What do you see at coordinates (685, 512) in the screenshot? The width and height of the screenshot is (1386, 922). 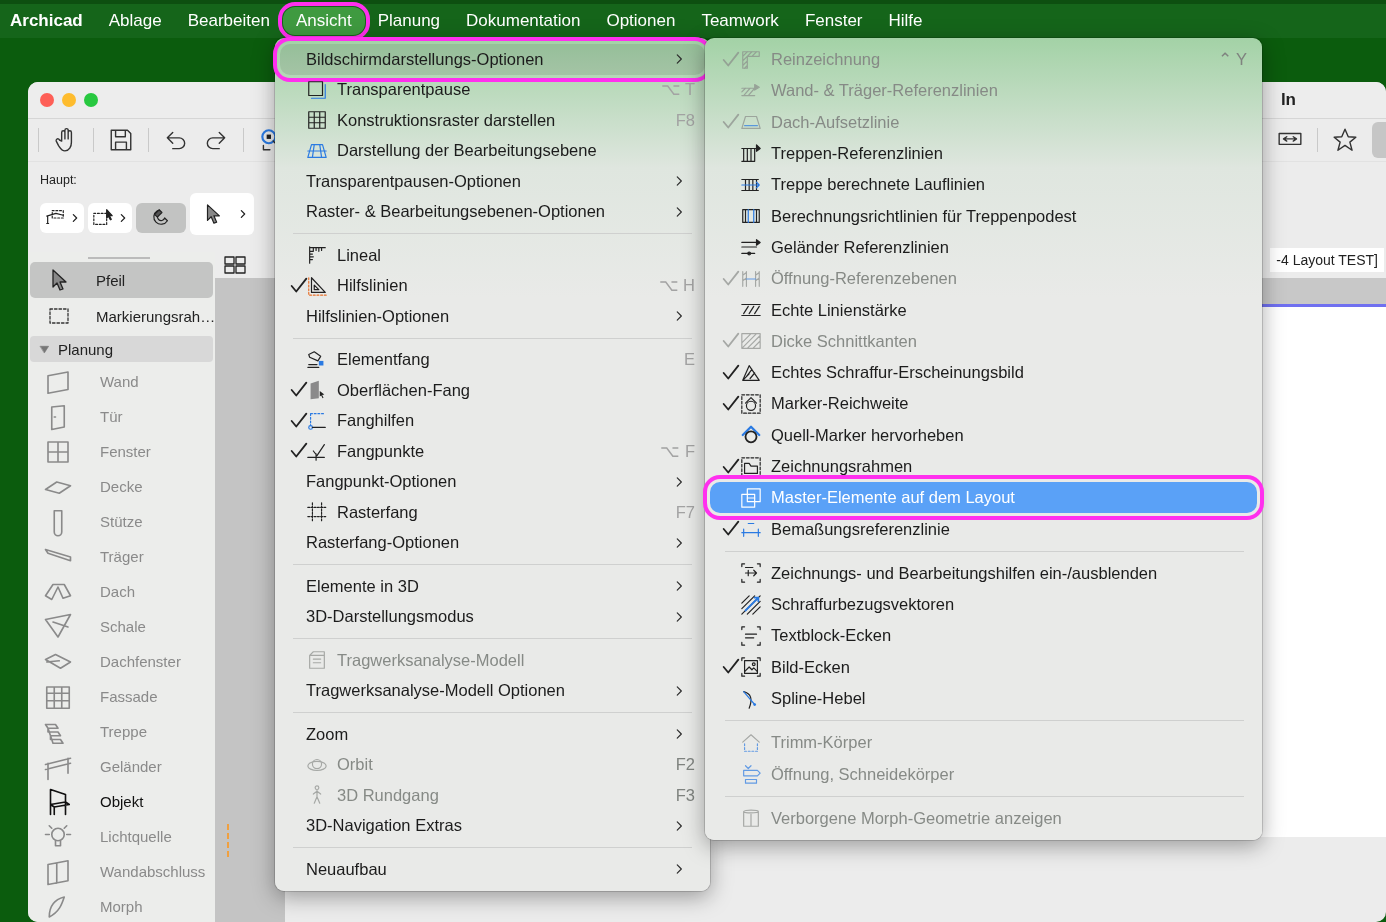 I see `shortcut: F7` at bounding box center [685, 512].